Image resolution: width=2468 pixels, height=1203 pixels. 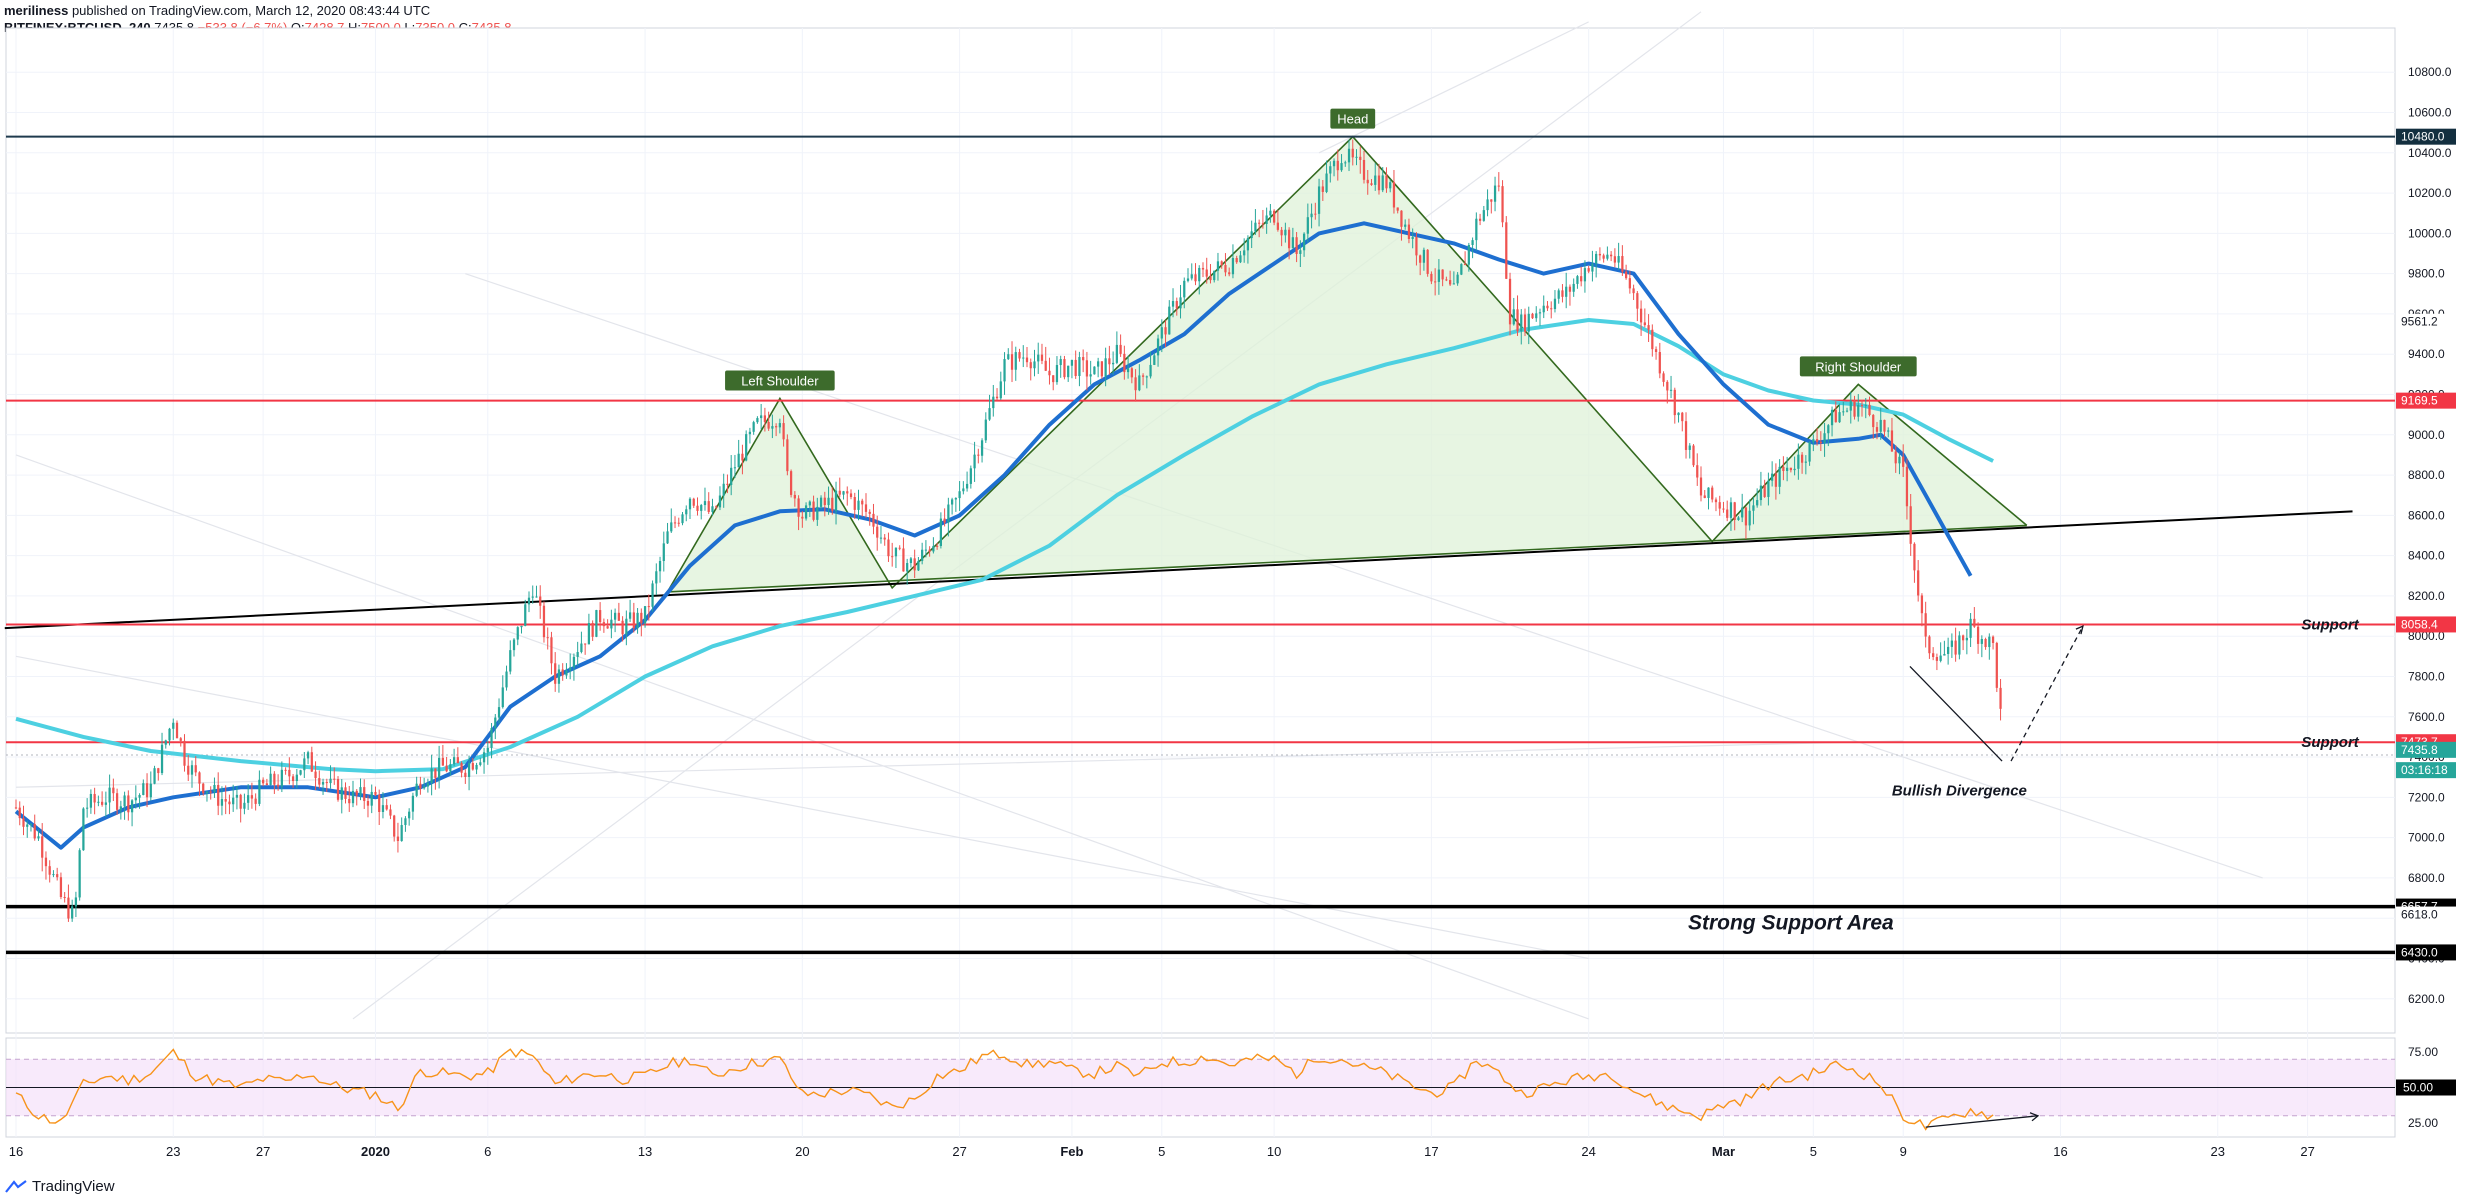 What do you see at coordinates (2426, 435) in the screenshot?
I see `y-tick-label: 9000.0` at bounding box center [2426, 435].